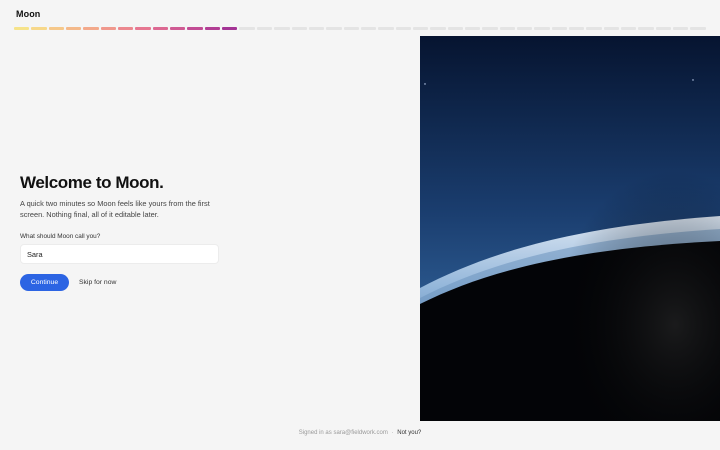 This screenshot has height=450, width=720. What do you see at coordinates (60, 236) in the screenshot?
I see `name-field-label: What should Moon call you?` at bounding box center [60, 236].